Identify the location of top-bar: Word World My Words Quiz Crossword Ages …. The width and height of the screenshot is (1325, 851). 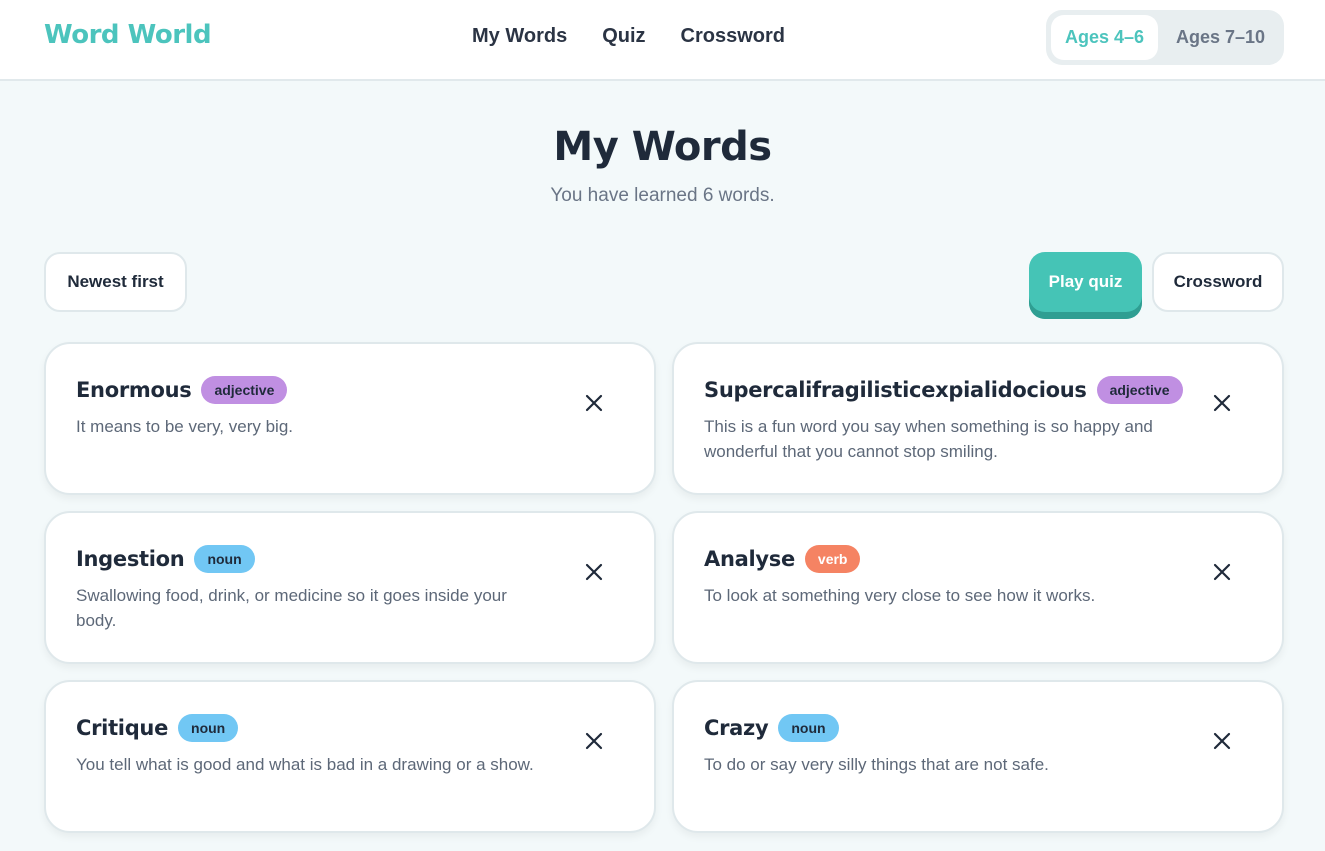
(662, 40).